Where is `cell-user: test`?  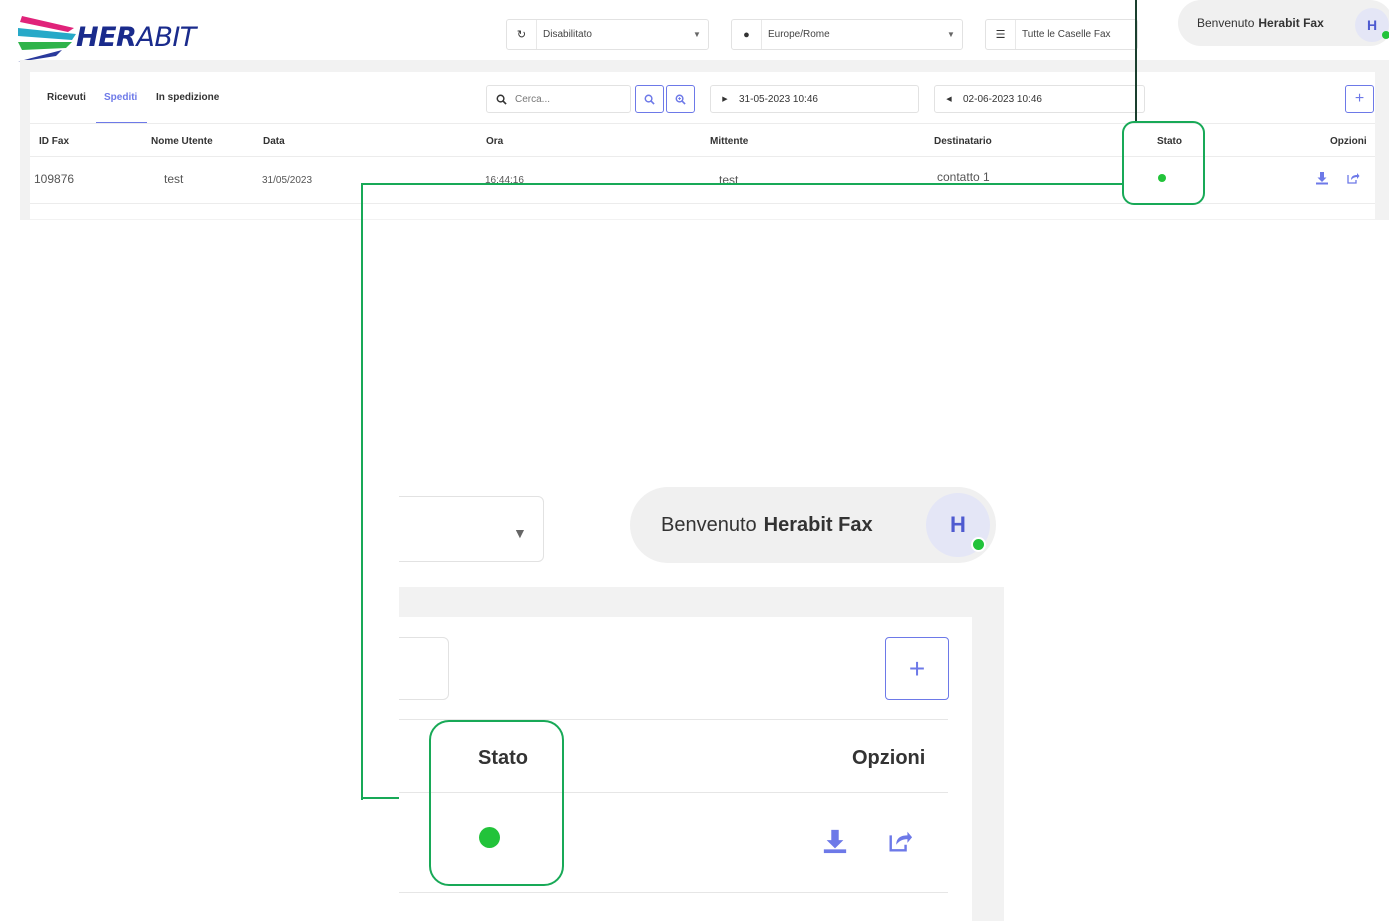 cell-user: test is located at coordinates (174, 179).